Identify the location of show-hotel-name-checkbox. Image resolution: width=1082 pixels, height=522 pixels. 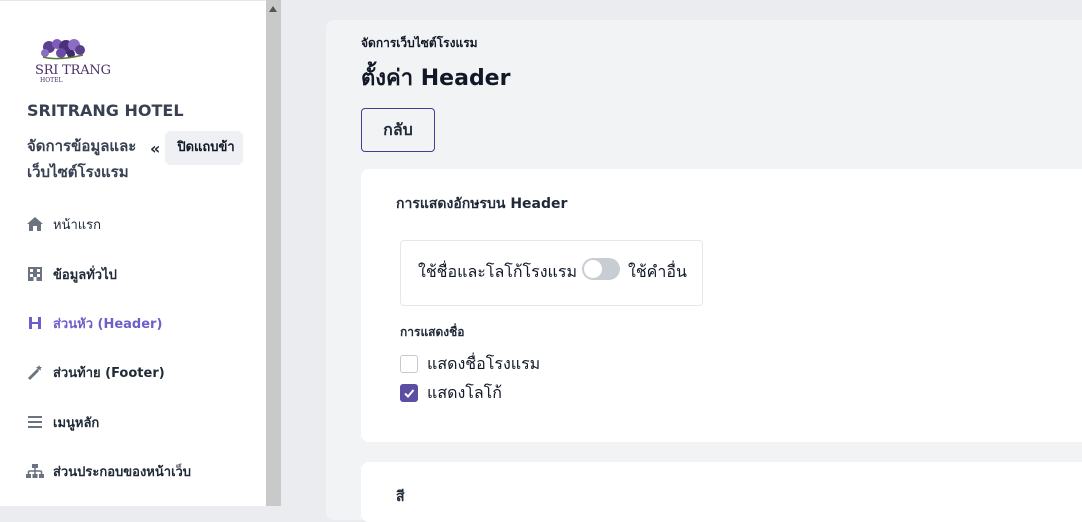
(409, 364).